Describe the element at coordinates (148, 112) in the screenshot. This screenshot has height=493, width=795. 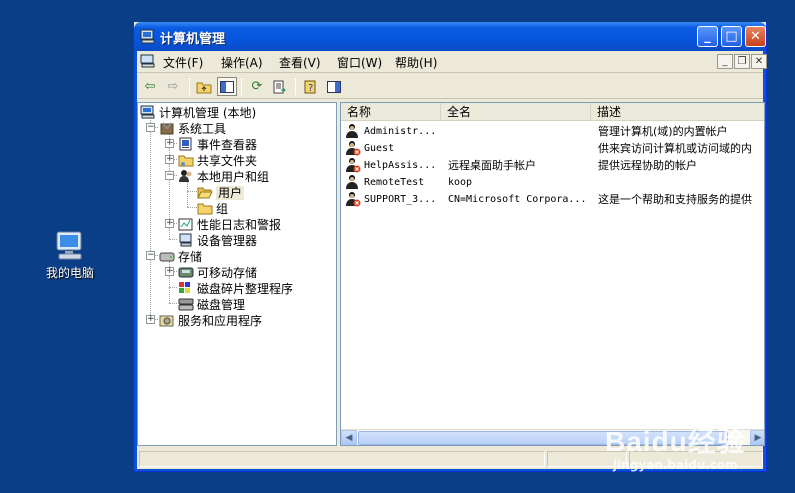
I see `computer-management-icon` at that location.